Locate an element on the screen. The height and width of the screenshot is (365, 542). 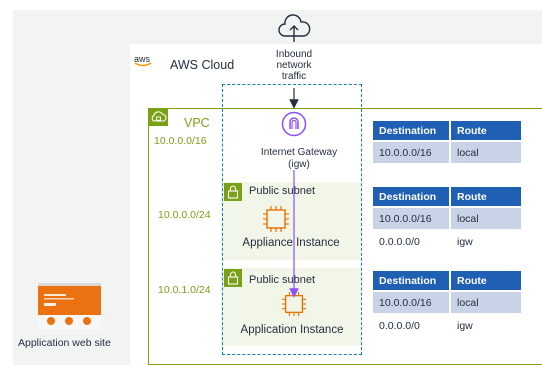
vpc-route-table: Destination Route 10.0.0.0/16 local is located at coordinates (447, 142).